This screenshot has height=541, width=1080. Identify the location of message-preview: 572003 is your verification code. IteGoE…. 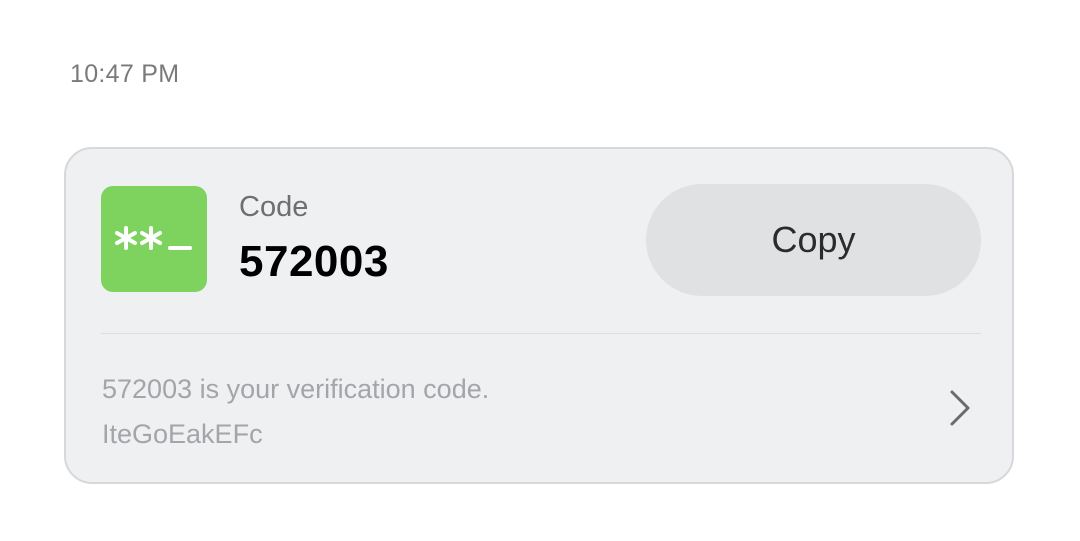
(482, 412).